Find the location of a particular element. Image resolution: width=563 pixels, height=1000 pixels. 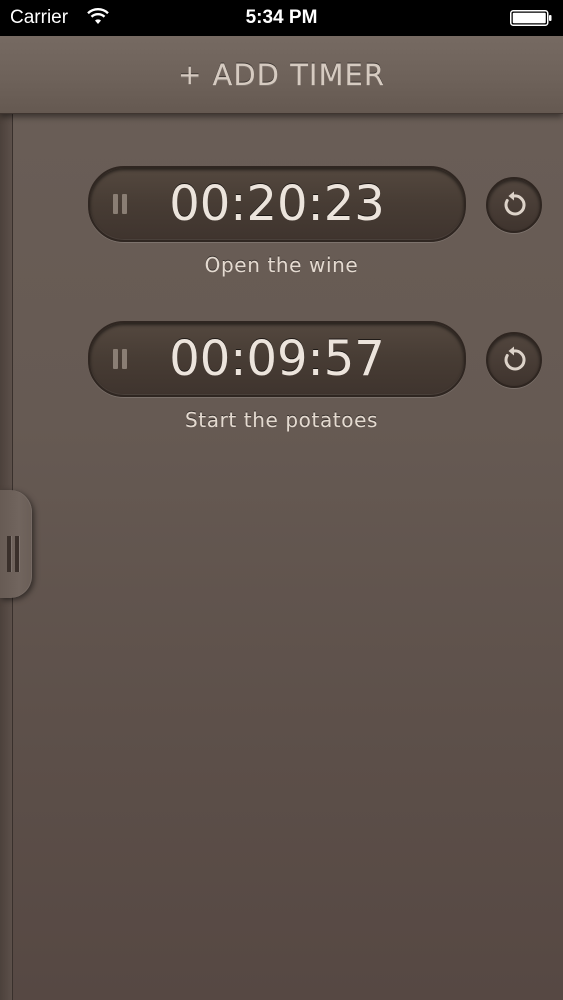

header-bar: + ADD TIMER is located at coordinates (281, 75).